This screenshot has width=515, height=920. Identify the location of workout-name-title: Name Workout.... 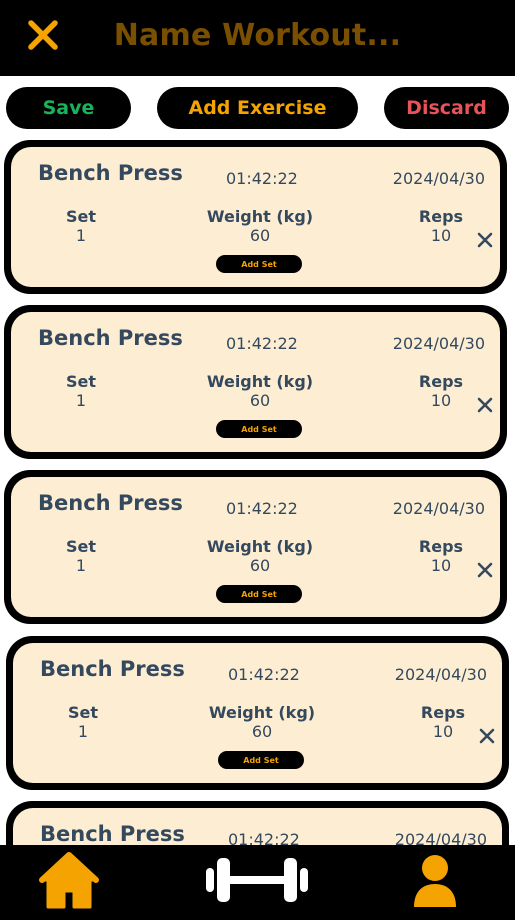
(257, 35).